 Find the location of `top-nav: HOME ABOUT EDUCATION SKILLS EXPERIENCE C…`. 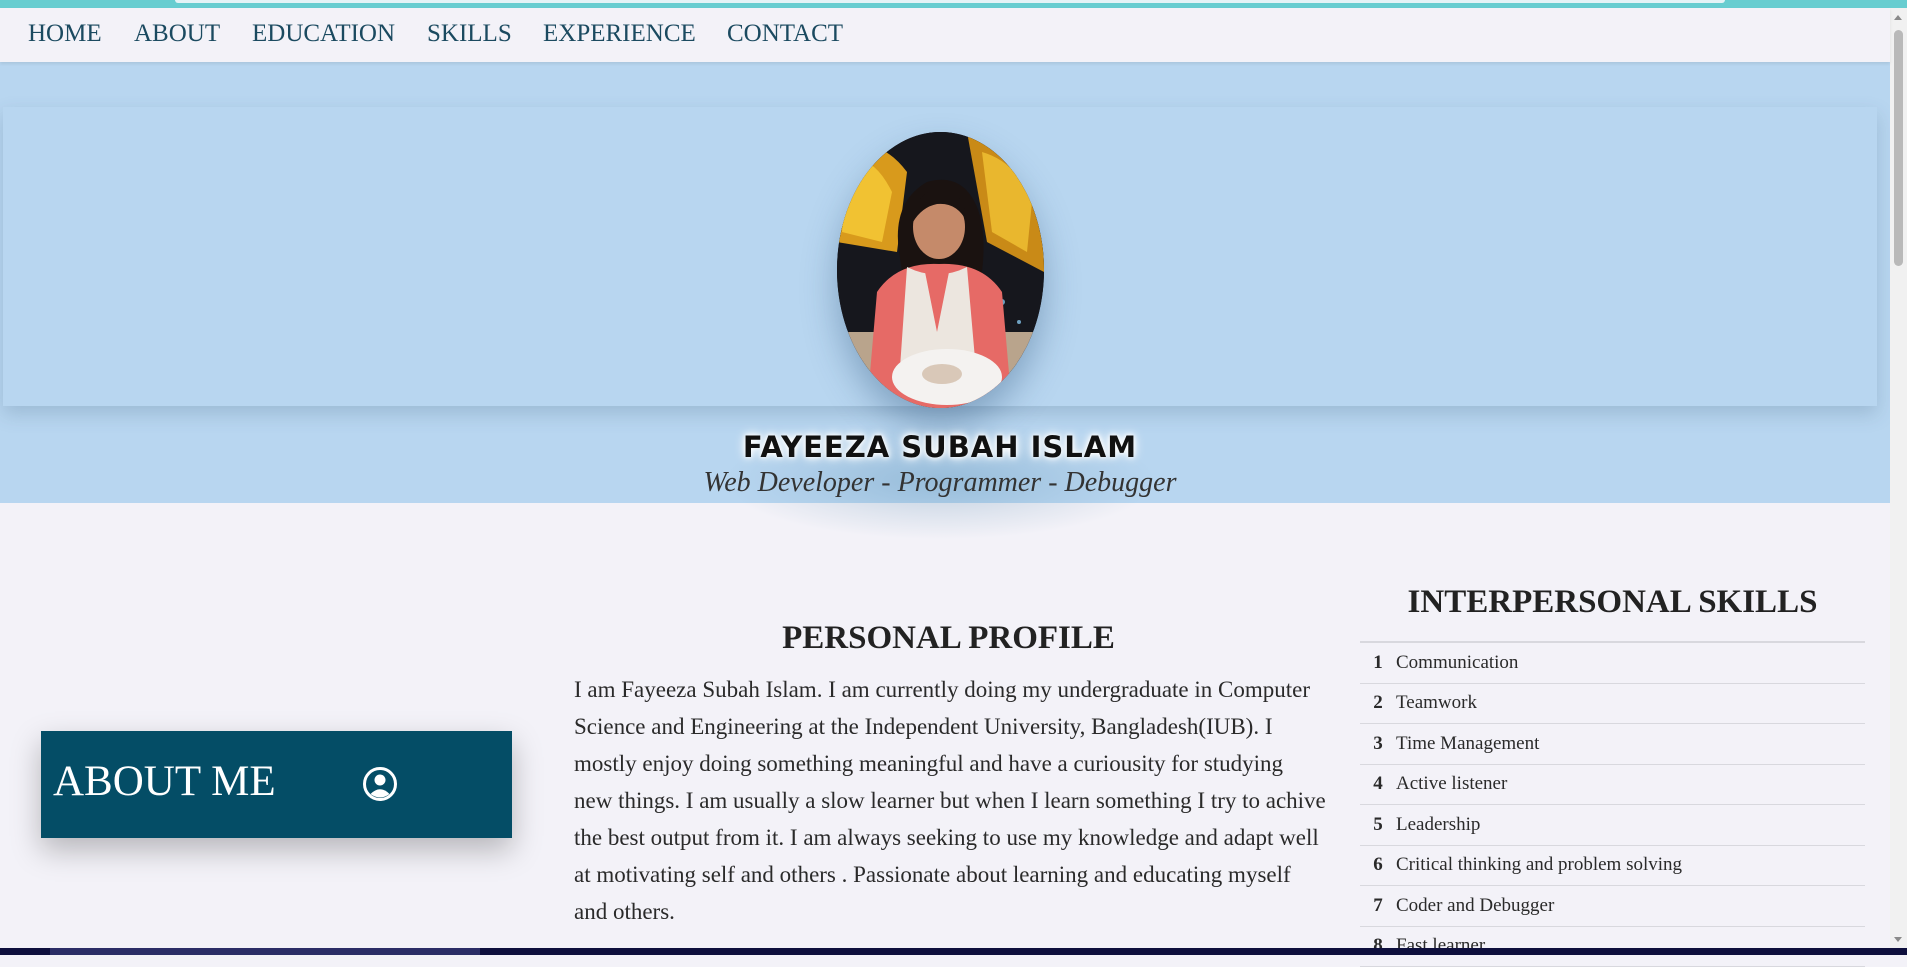

top-nav: HOME ABOUT EDUCATION SKILLS EXPERIENCE C… is located at coordinates (945, 35).